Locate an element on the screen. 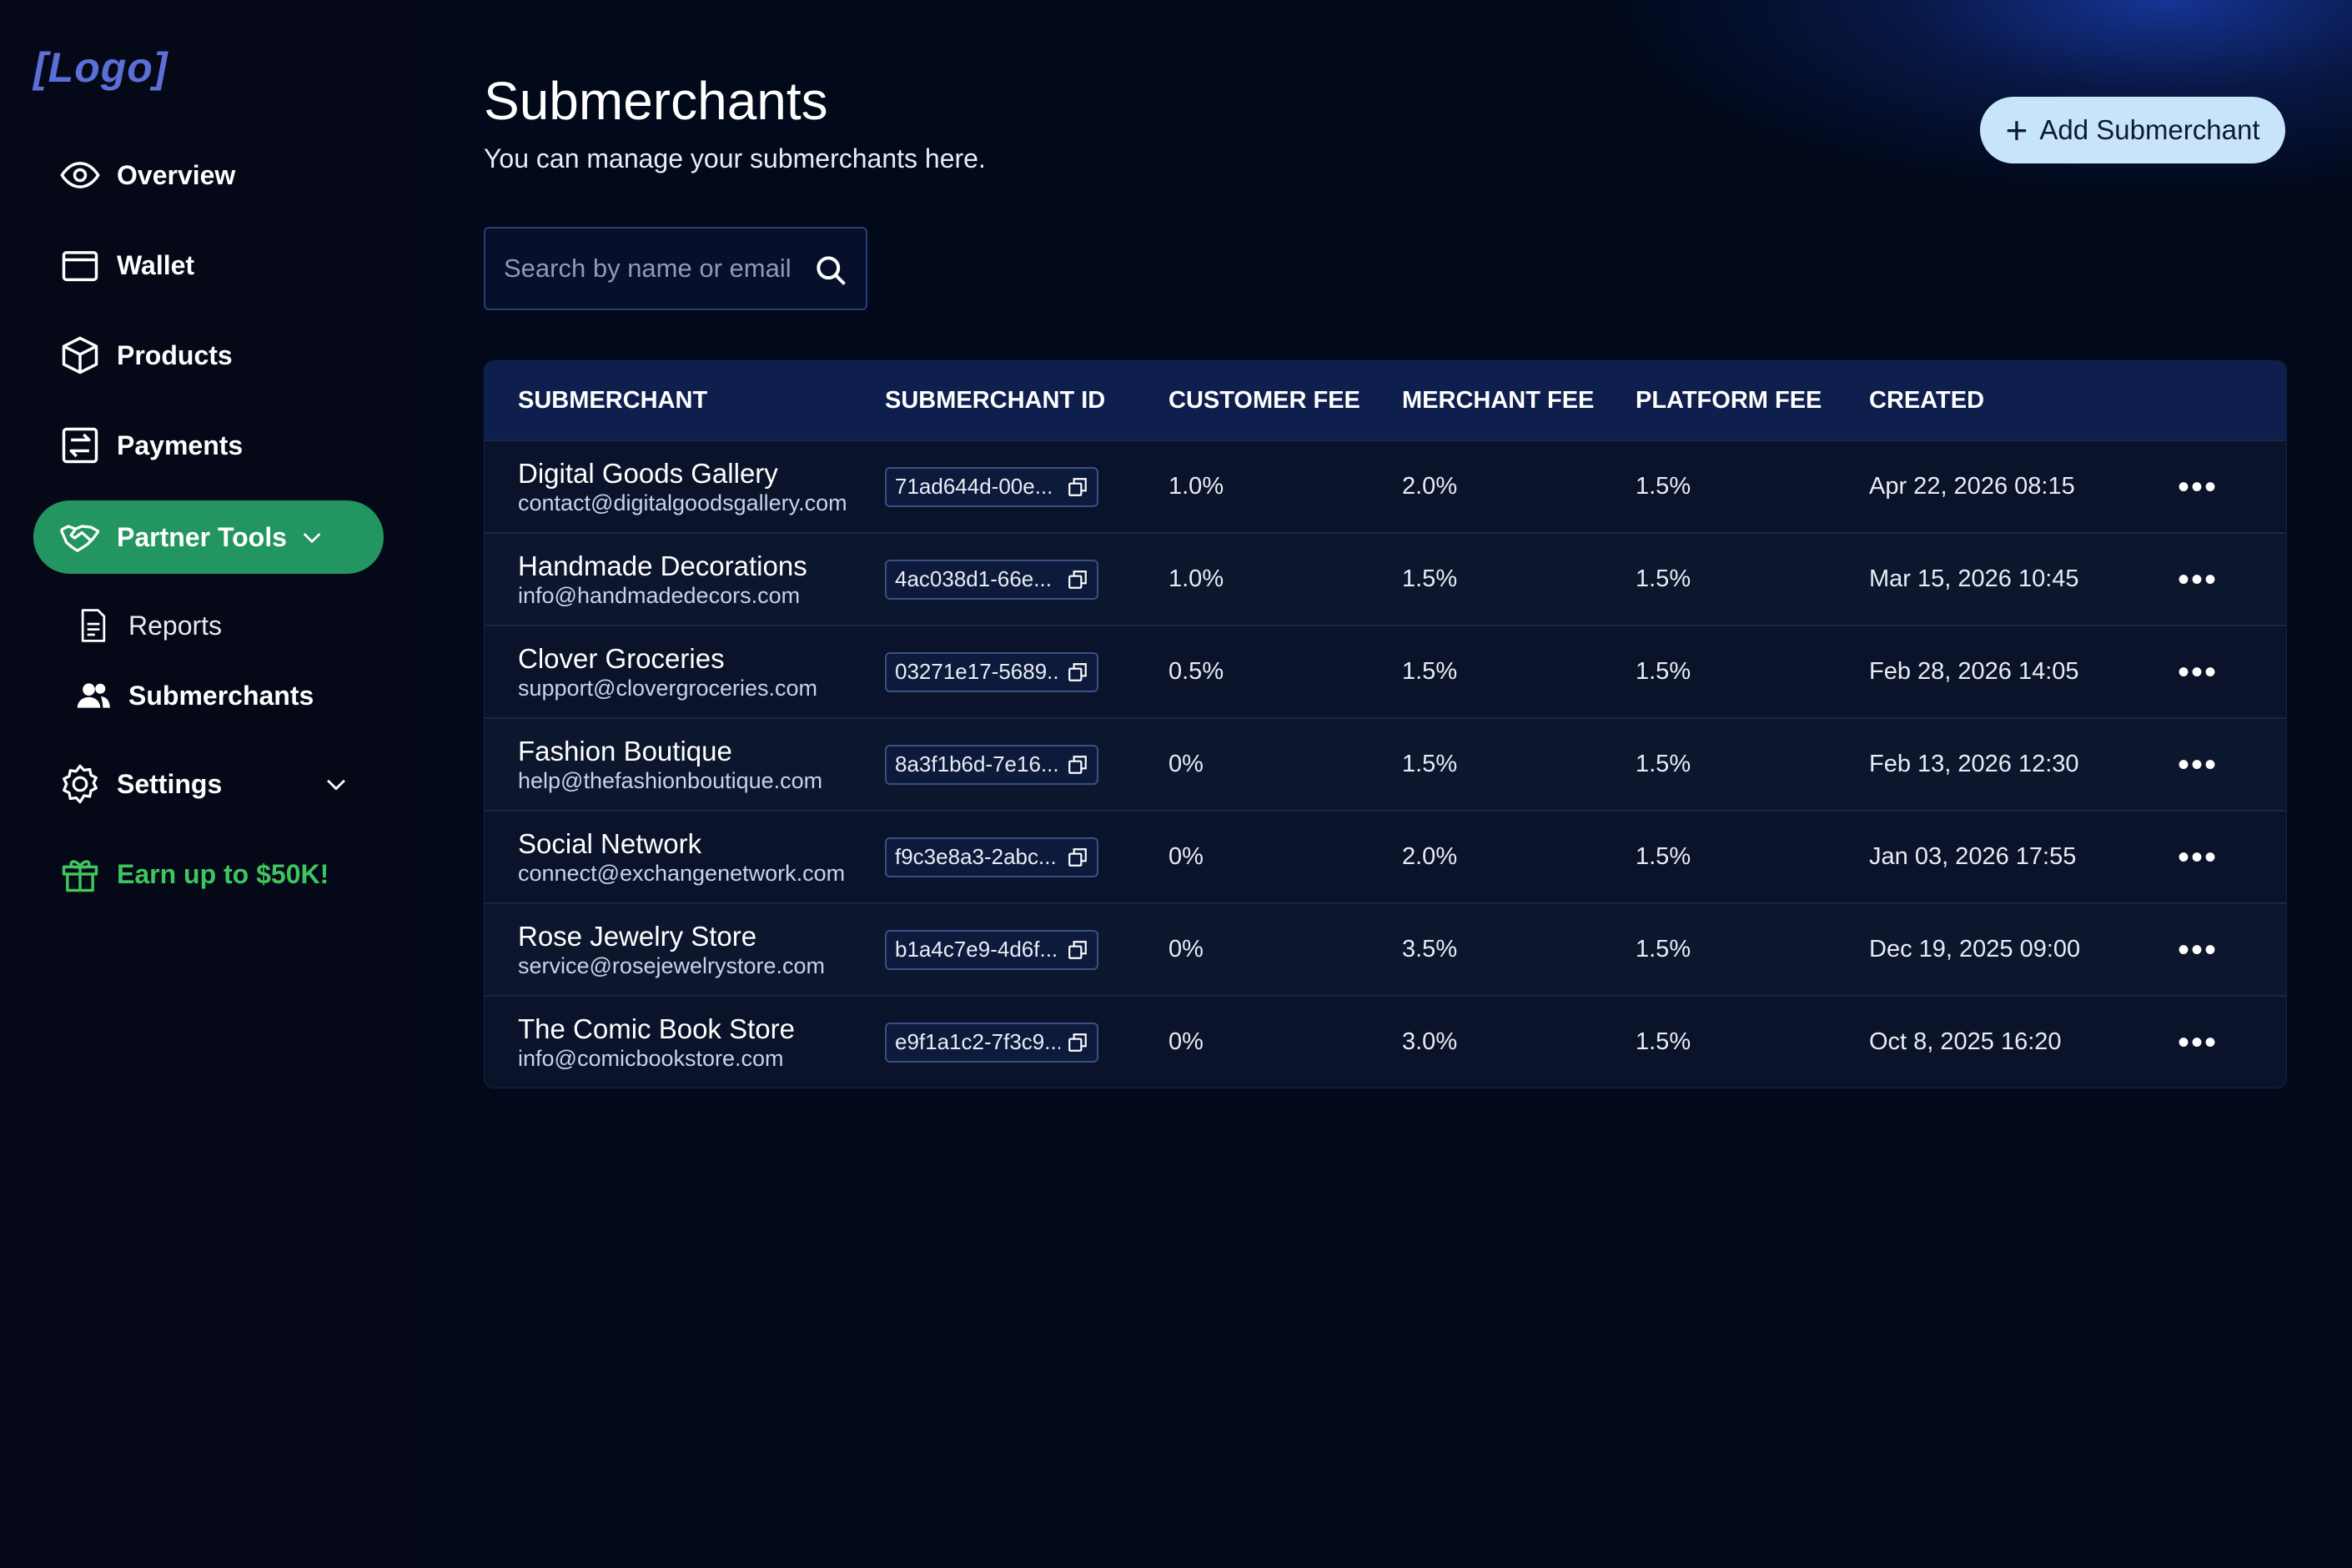 This screenshot has width=2352, height=1568. created-date: Mar 15, 2026 10:45 is located at coordinates (1974, 578).